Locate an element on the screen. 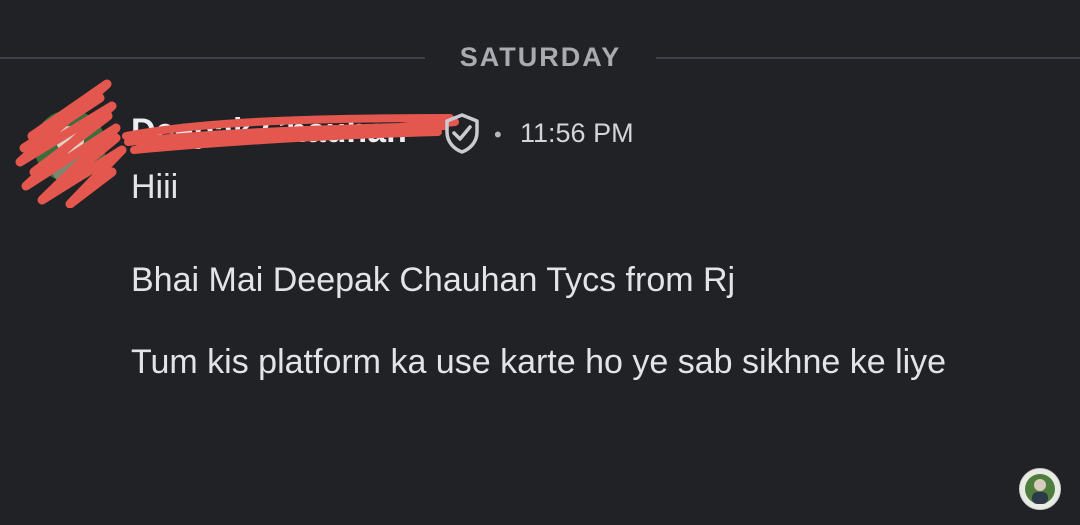 This screenshot has height=525, width=1080. divider-line-left is located at coordinates (212, 58).